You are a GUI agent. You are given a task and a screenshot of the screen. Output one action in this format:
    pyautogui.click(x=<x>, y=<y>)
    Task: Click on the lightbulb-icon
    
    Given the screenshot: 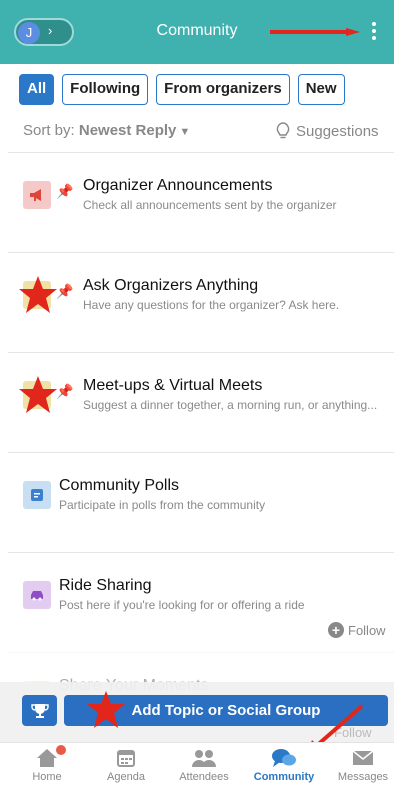 What is the action you would take?
    pyautogui.click(x=283, y=130)
    